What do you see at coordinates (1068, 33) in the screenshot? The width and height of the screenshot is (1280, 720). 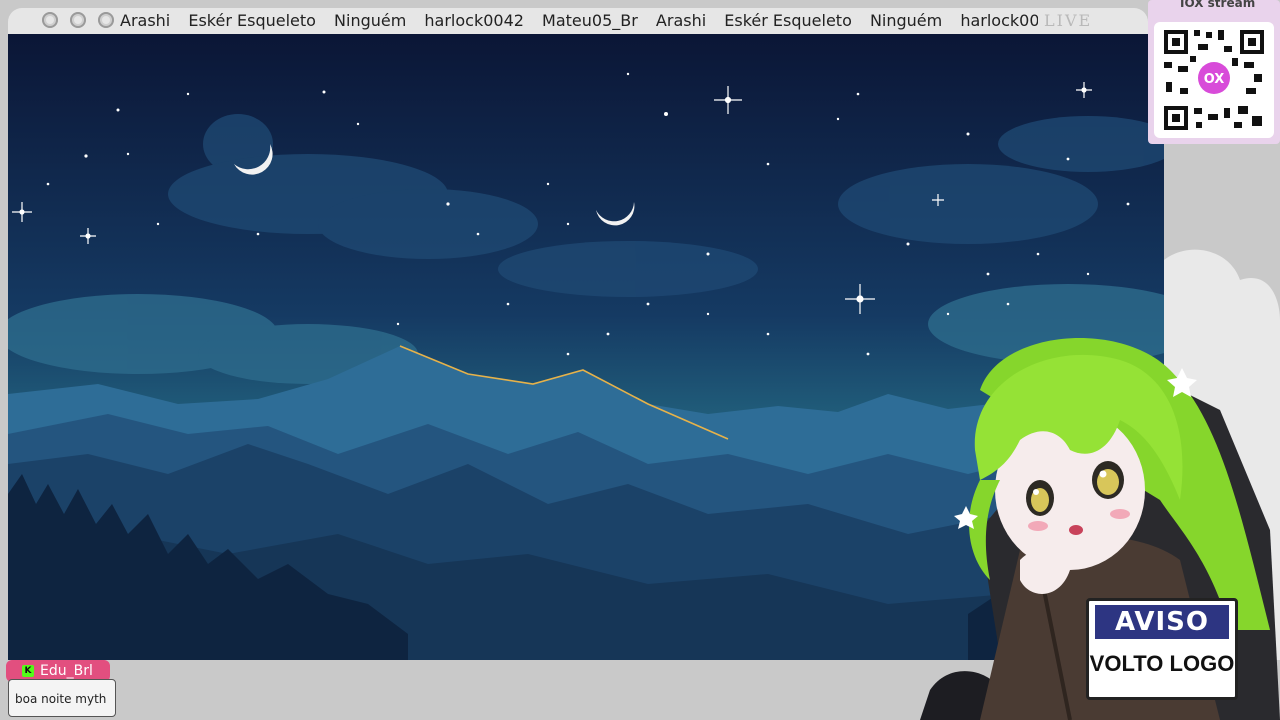 I see `live-now-label: LIVE NOW` at bounding box center [1068, 33].